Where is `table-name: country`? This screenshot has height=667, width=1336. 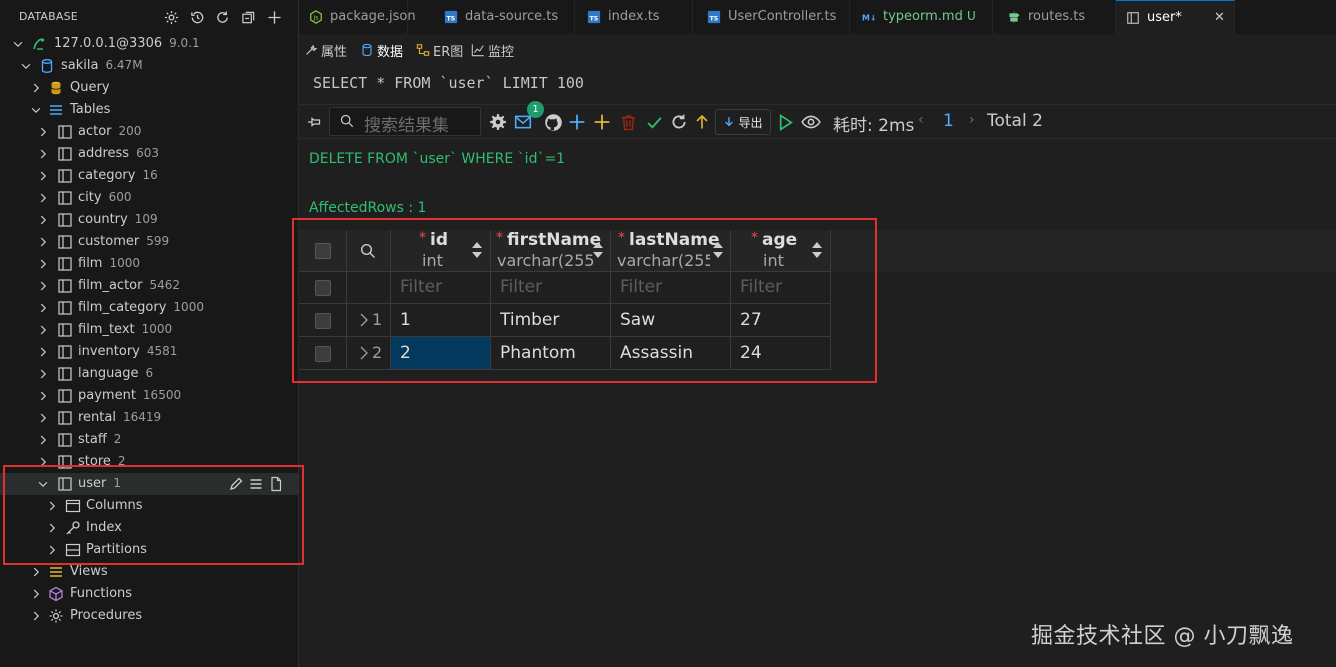 table-name: country is located at coordinates (103, 219).